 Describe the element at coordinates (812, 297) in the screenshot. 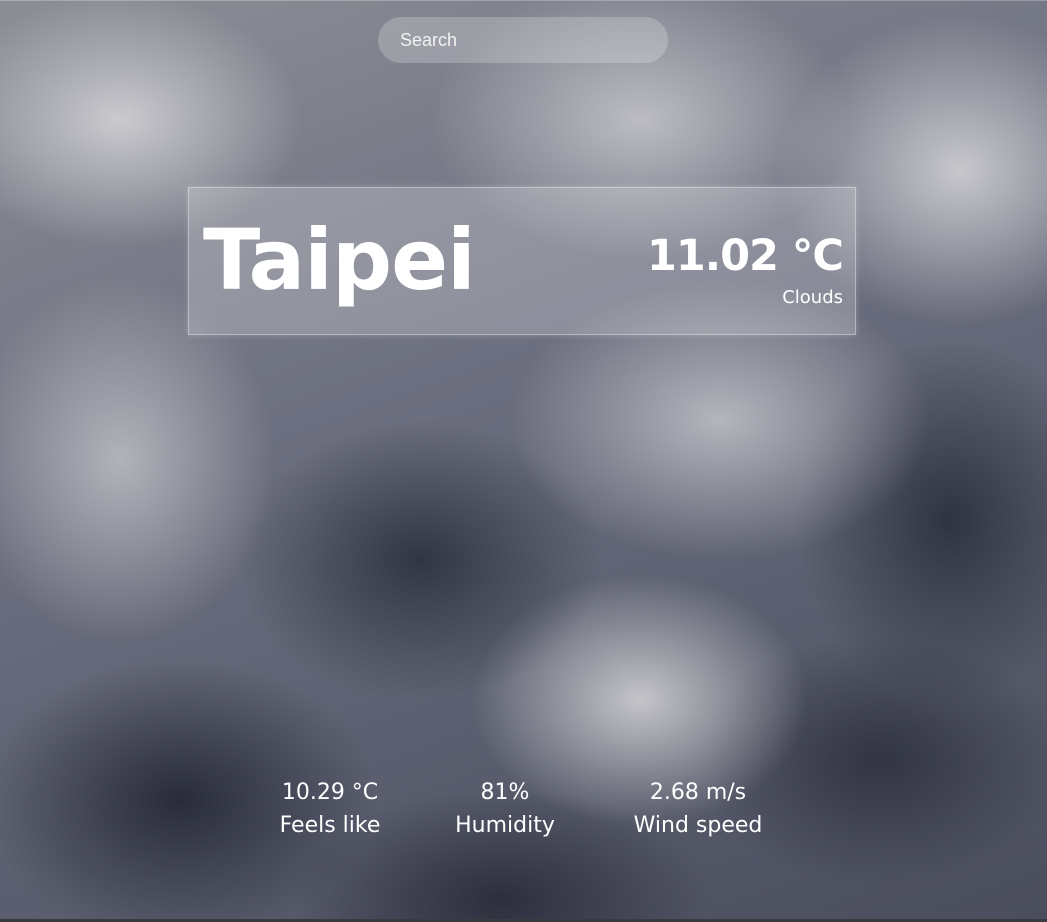

I see `weather-condition: Clouds` at that location.